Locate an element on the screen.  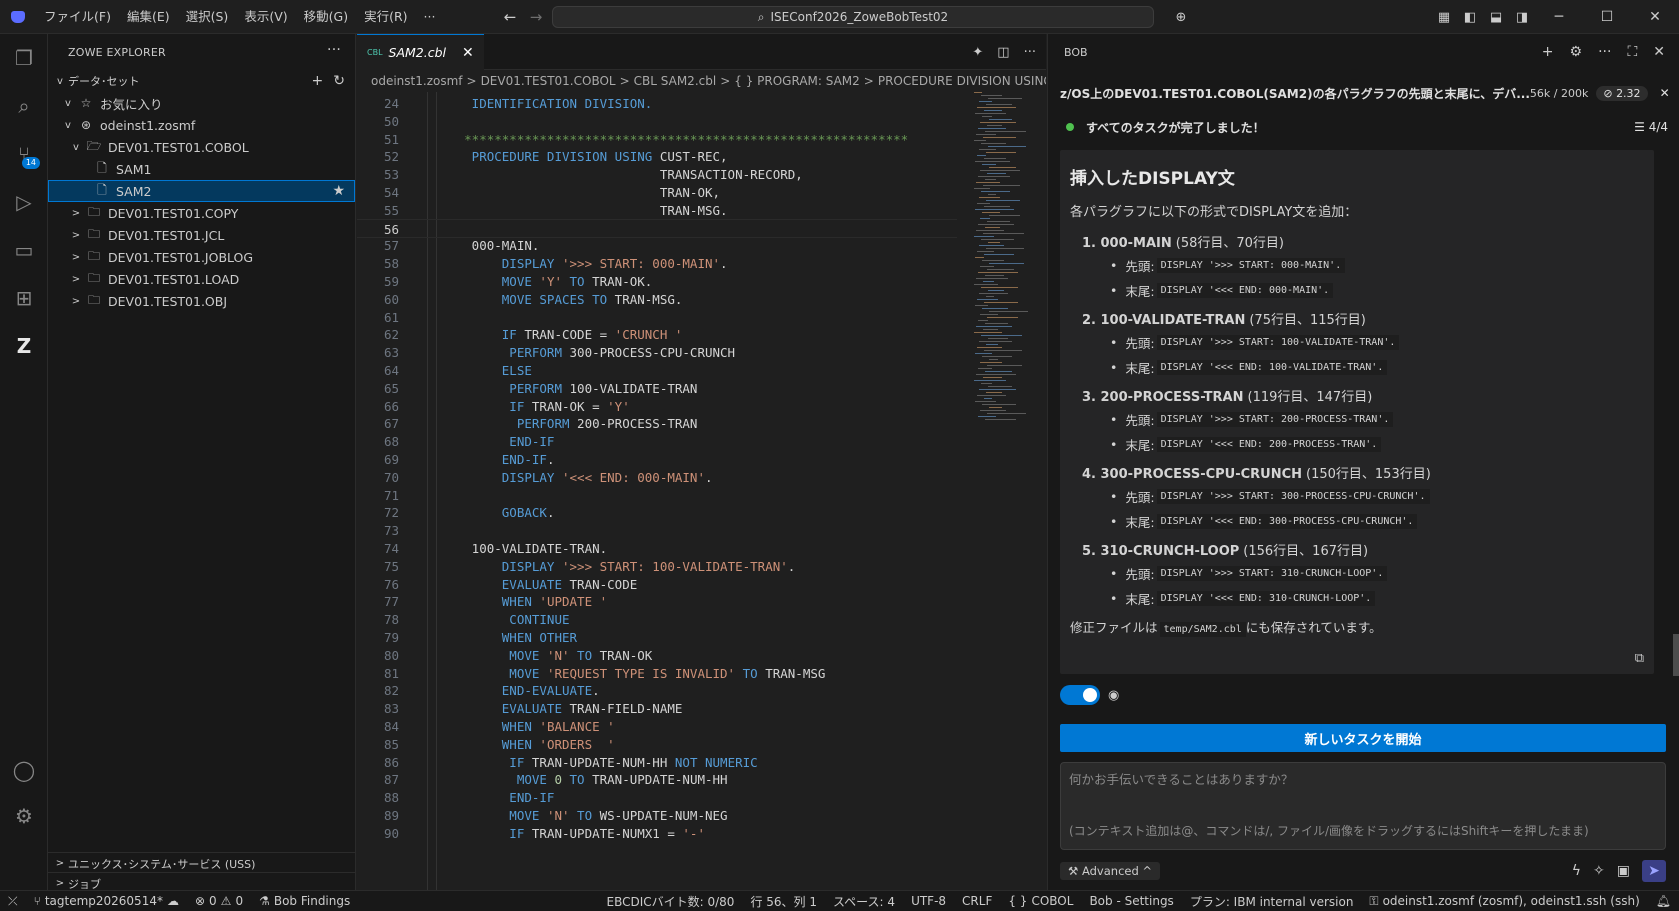
new-chat-icon: + is located at coordinates (1548, 52).